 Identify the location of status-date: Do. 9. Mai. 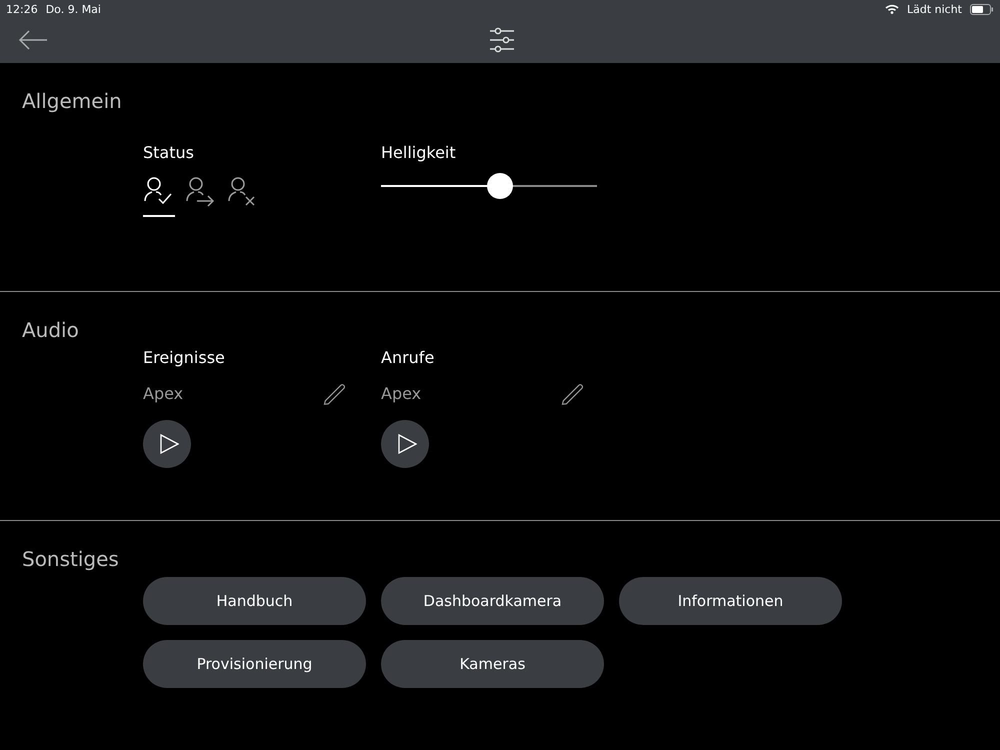
(73, 9).